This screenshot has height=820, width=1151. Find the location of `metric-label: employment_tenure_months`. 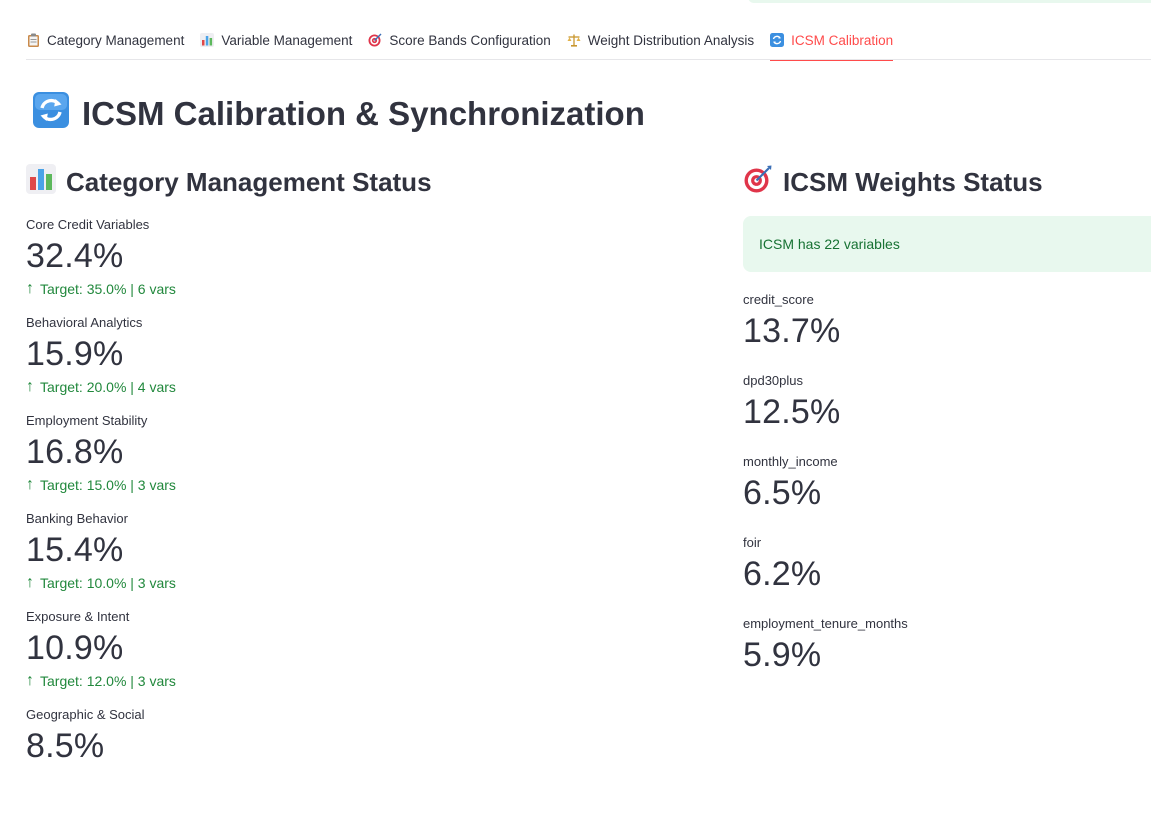

metric-label: employment_tenure_months is located at coordinates (825, 623).